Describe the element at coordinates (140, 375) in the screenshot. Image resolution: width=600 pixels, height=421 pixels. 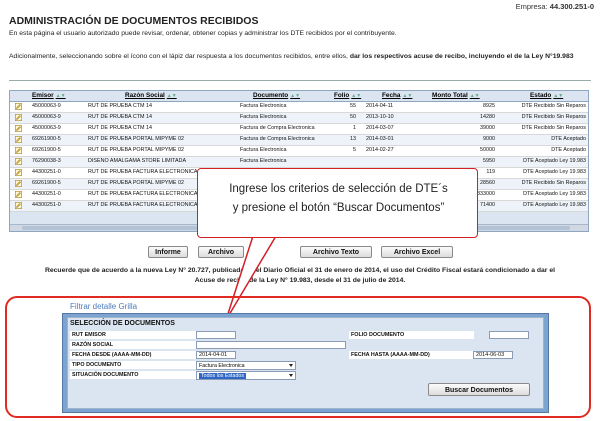
I see `situacion-documento-label: SITUACIÓN DOCUMENTO` at that location.